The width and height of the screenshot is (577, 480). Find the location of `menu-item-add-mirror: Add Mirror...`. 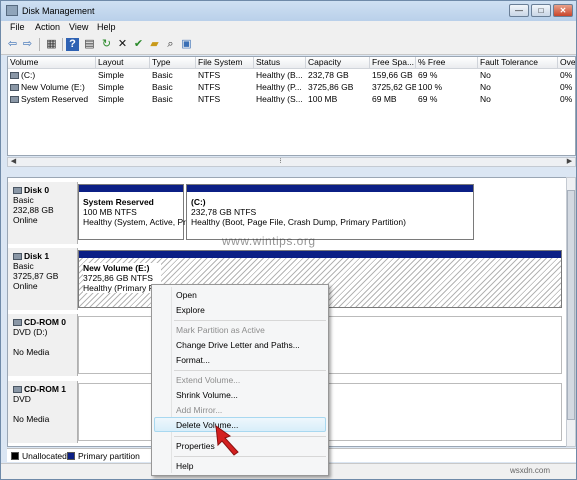

menu-item-add-mirror: Add Mirror... is located at coordinates (199, 410).